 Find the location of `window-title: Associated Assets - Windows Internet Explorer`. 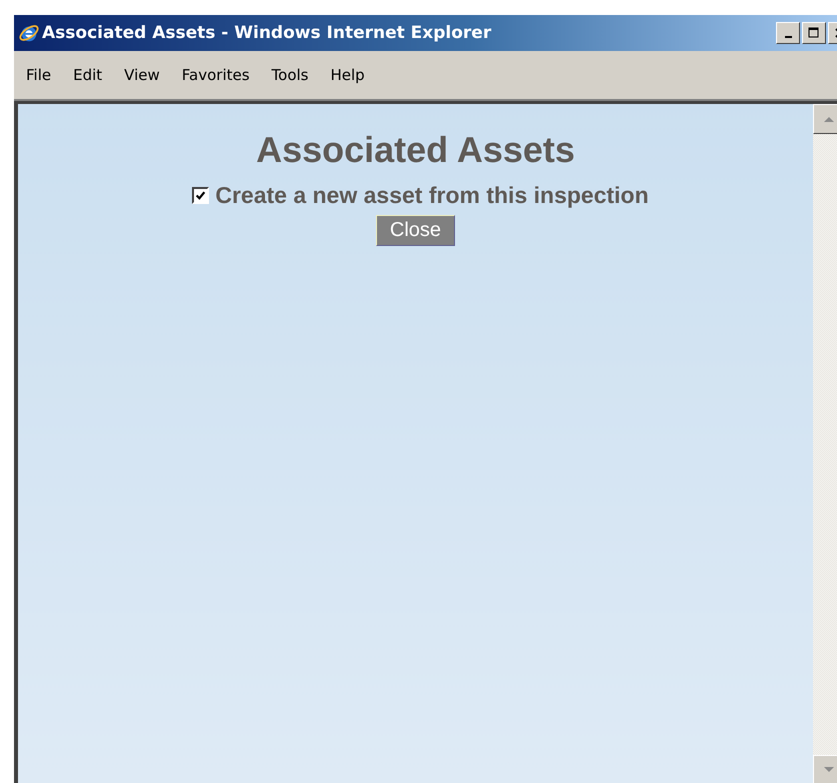

window-title: Associated Assets - Windows Internet Explorer is located at coordinates (267, 33).